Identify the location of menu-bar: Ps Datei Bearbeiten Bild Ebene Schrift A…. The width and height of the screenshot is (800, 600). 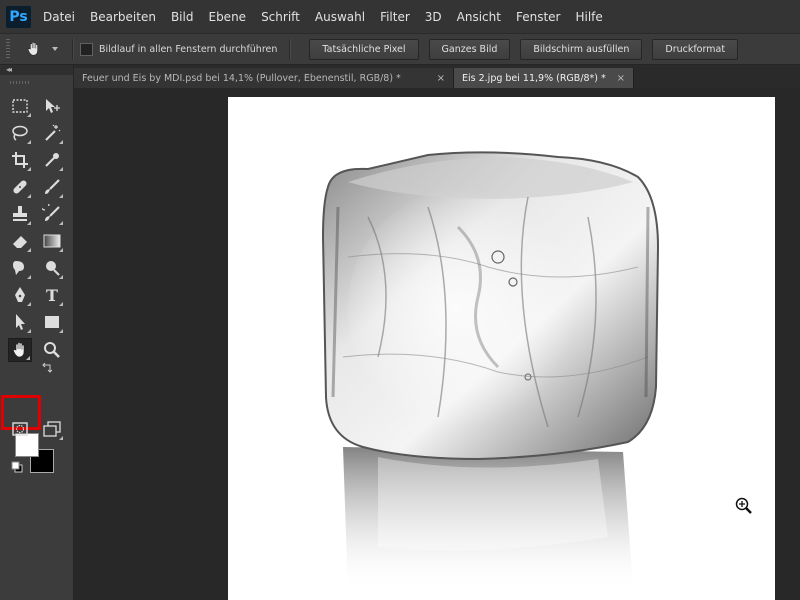
(400, 16).